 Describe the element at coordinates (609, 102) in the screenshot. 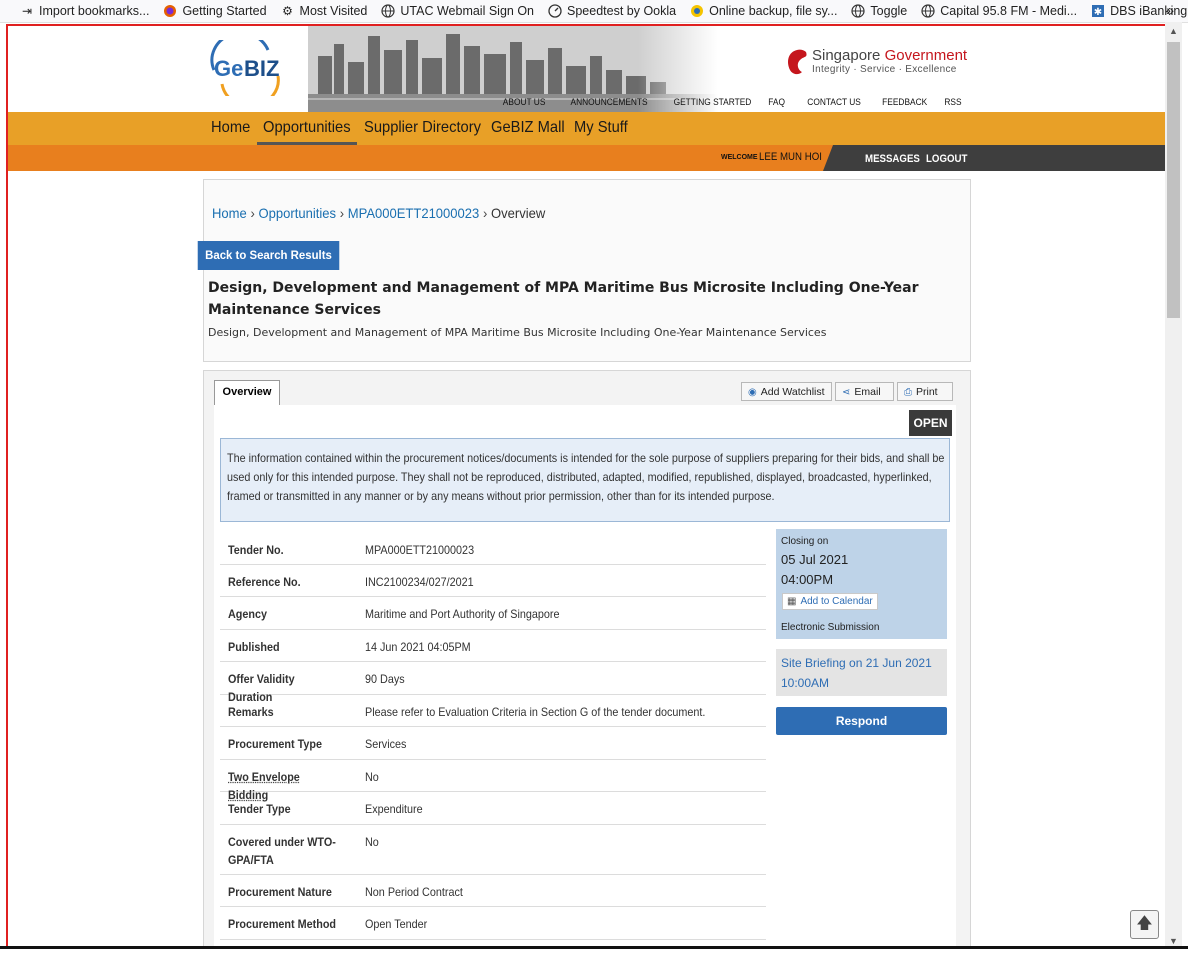

I see `top-link-announcements: ANNOUNCEMENTS` at that location.